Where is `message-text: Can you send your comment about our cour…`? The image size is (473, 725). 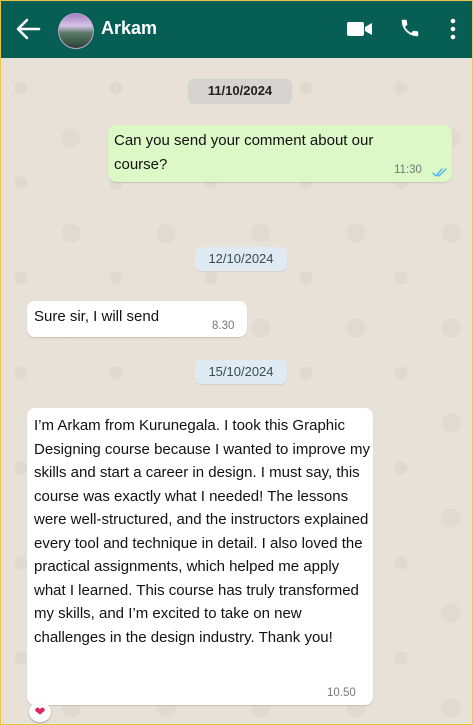
message-text: Can you send your comment about our cour… is located at coordinates (244, 152).